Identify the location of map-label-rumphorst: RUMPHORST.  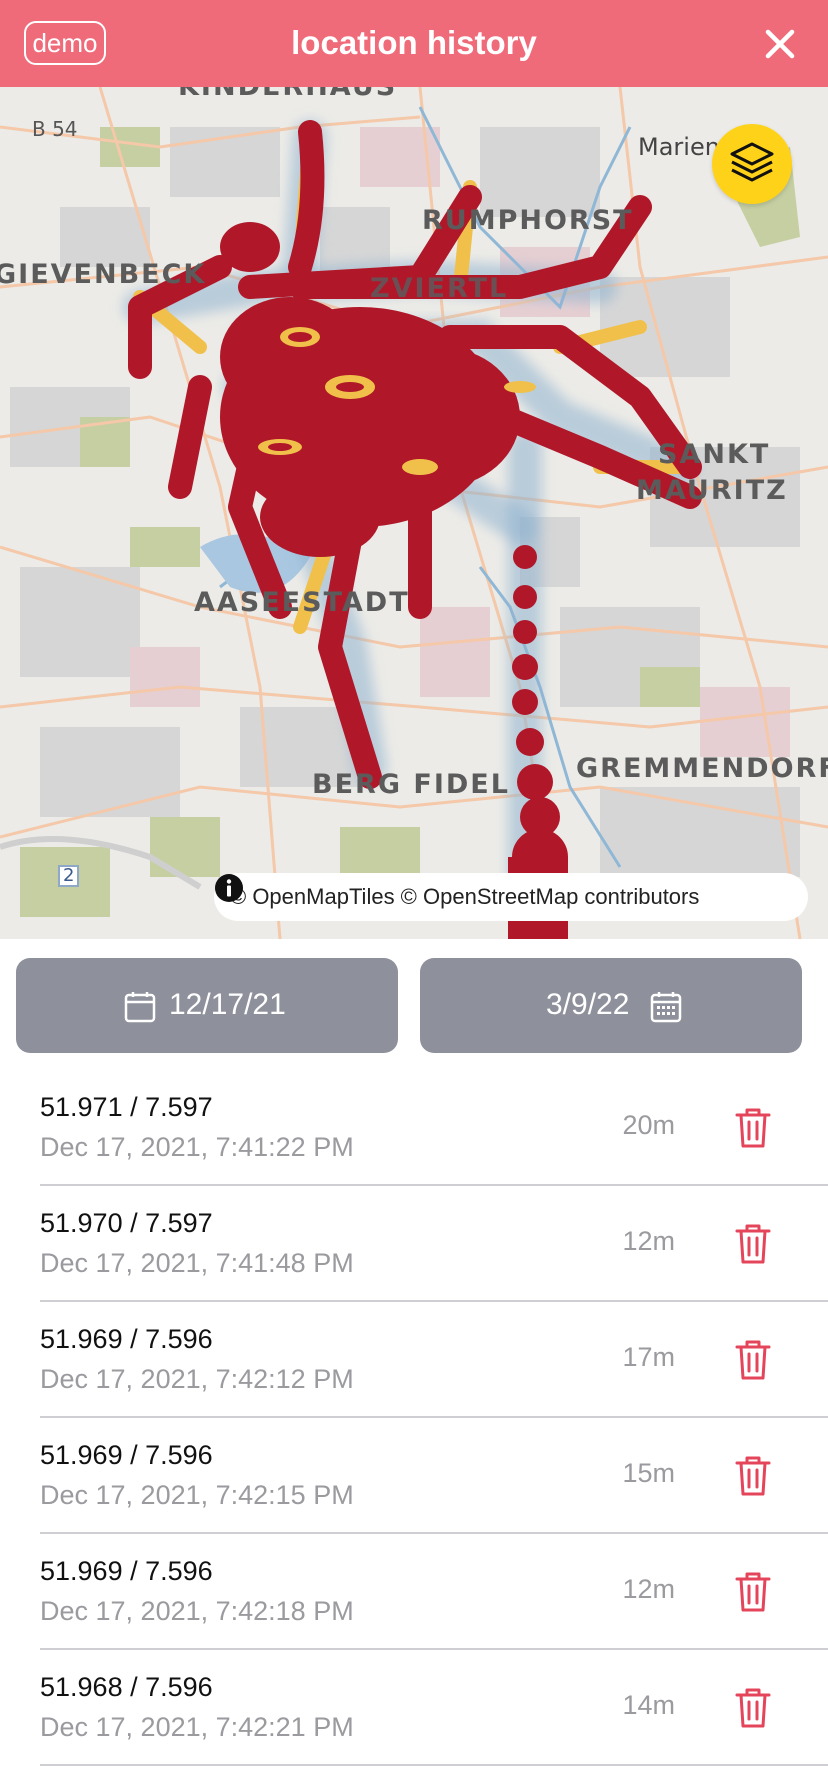
(528, 220).